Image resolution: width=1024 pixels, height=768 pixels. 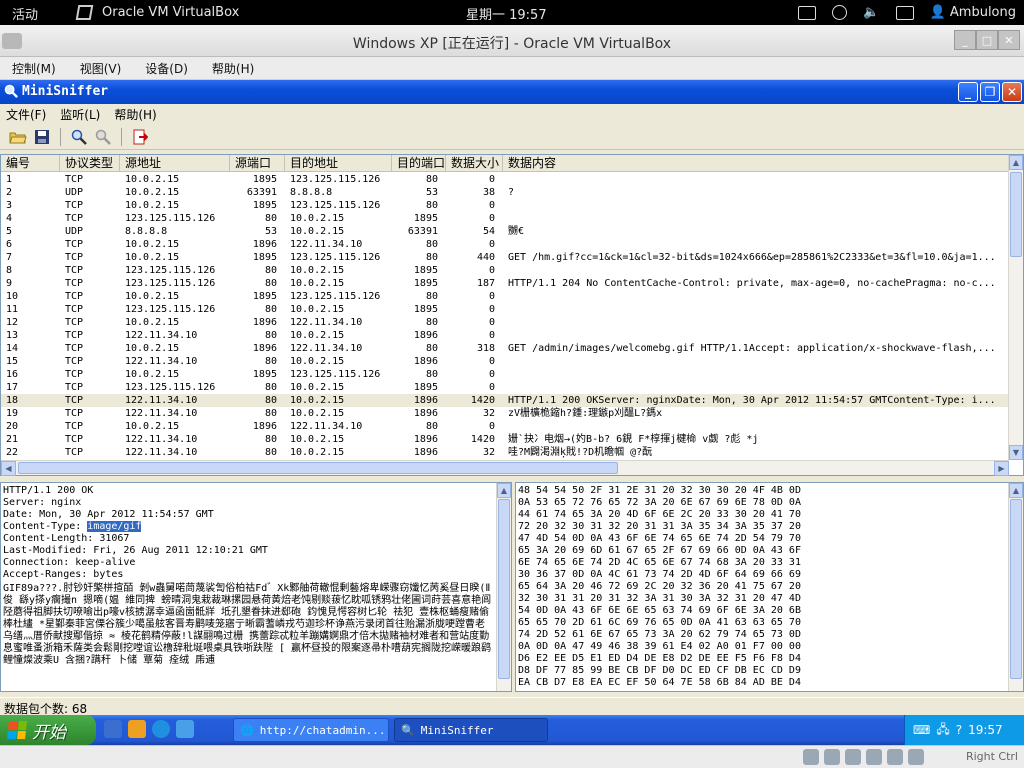 I want to click on menu-file: 文件(F), so click(x=26, y=114).